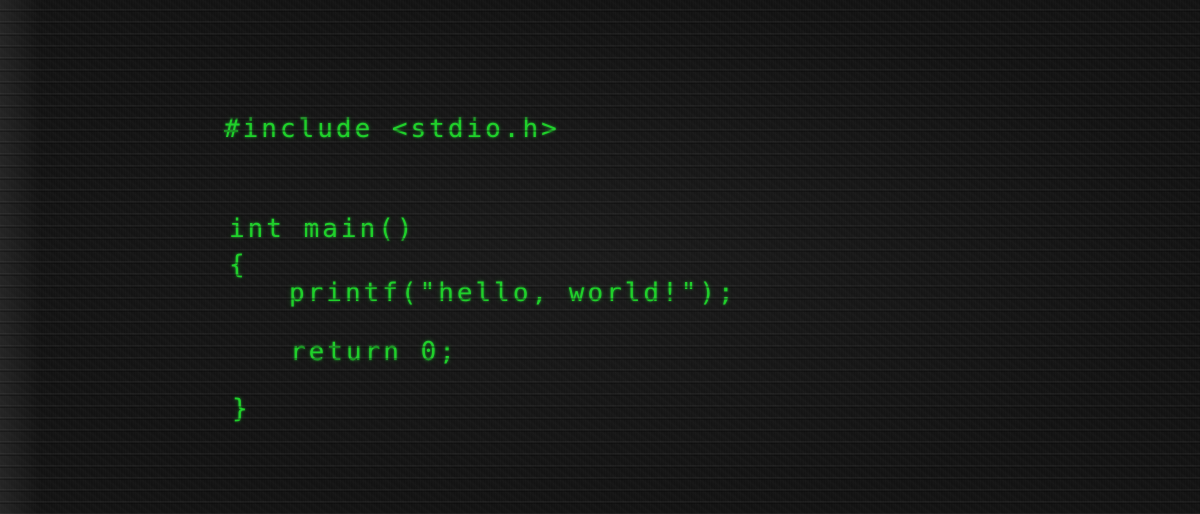 Image resolution: width=1200 pixels, height=514 pixels. Describe the element at coordinates (374, 352) in the screenshot. I see `code-line-return: return 0;` at that location.